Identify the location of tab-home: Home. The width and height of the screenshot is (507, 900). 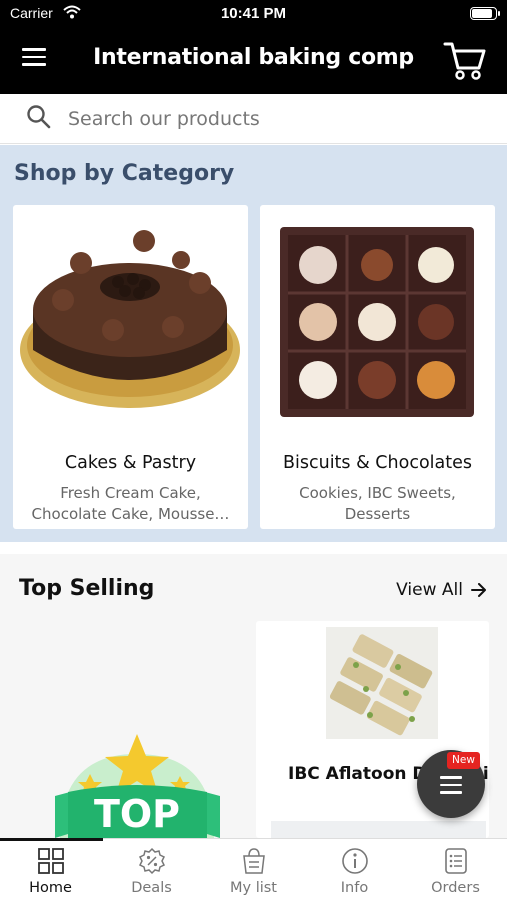
(50, 873).